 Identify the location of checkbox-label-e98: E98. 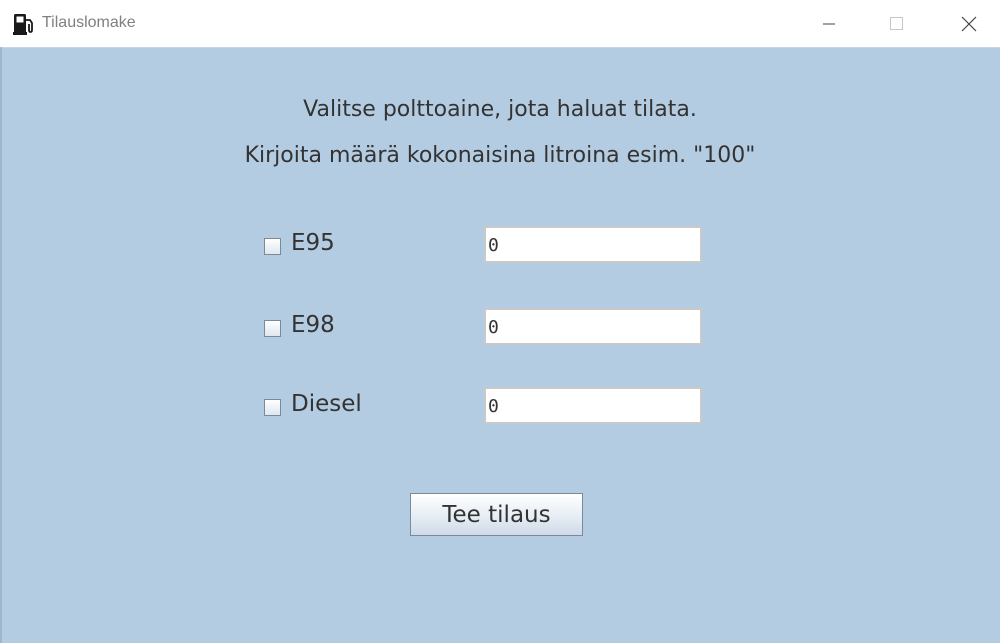
(313, 325).